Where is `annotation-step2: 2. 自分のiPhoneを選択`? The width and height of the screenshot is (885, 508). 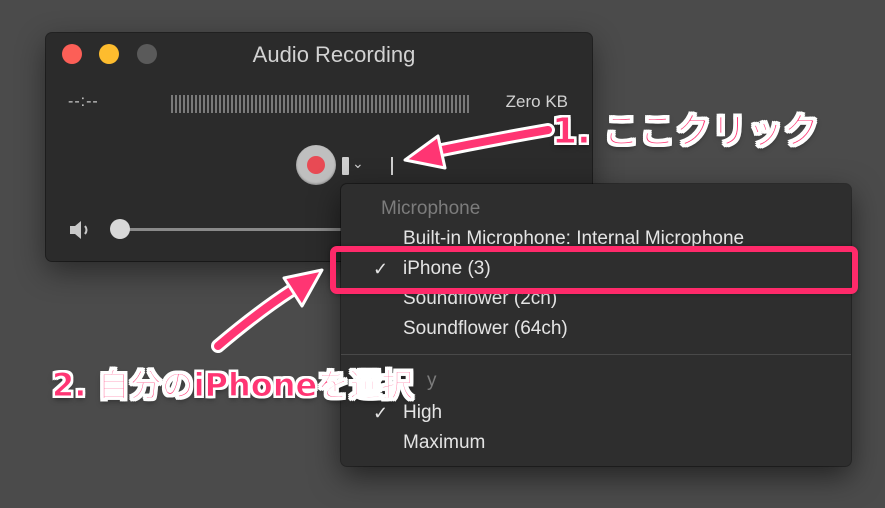
annotation-step2: 2. 自分のiPhoneを選択 is located at coordinates (232, 385).